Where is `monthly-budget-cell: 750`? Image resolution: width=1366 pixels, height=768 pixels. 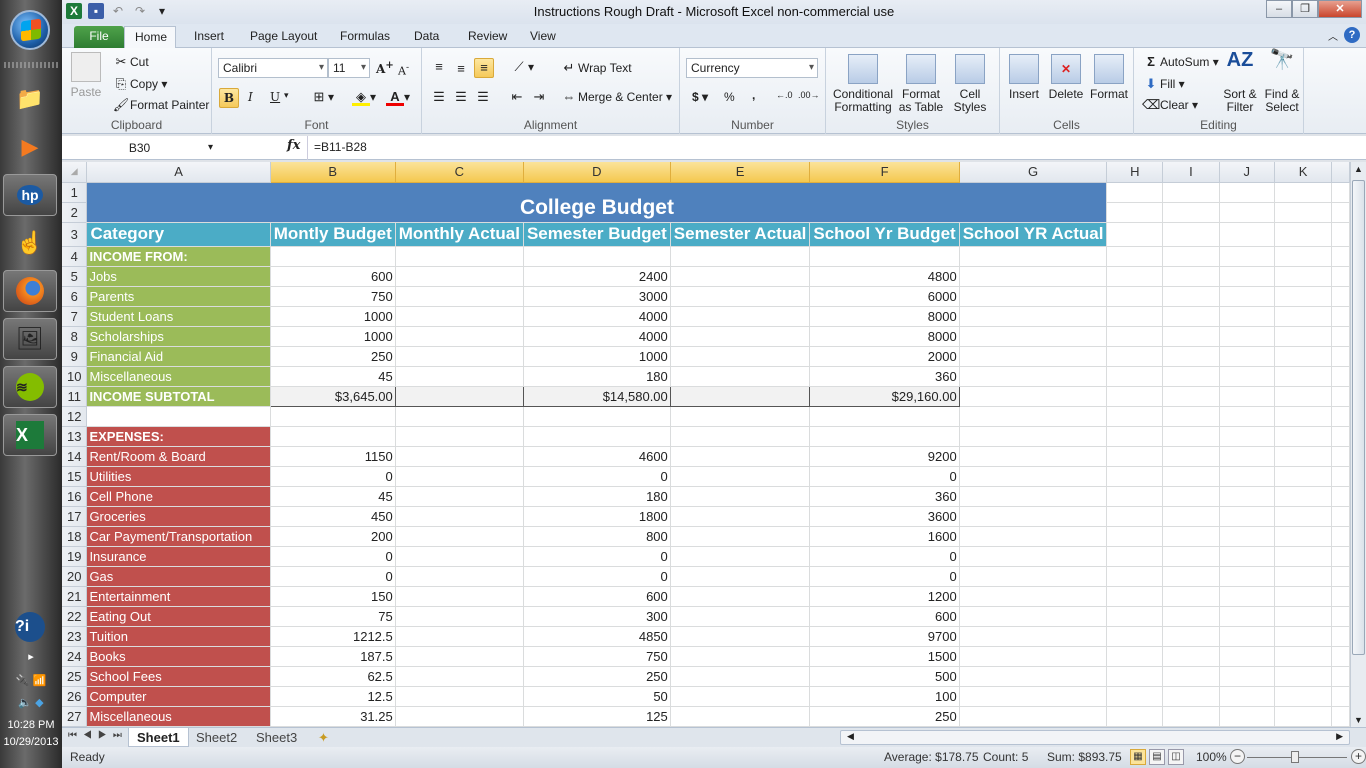 monthly-budget-cell: 750 is located at coordinates (333, 296).